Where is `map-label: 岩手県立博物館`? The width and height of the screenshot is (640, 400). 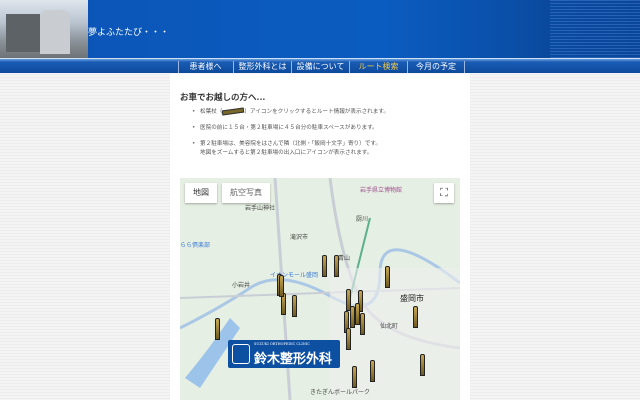 map-label: 岩手県立博物館 is located at coordinates (381, 190).